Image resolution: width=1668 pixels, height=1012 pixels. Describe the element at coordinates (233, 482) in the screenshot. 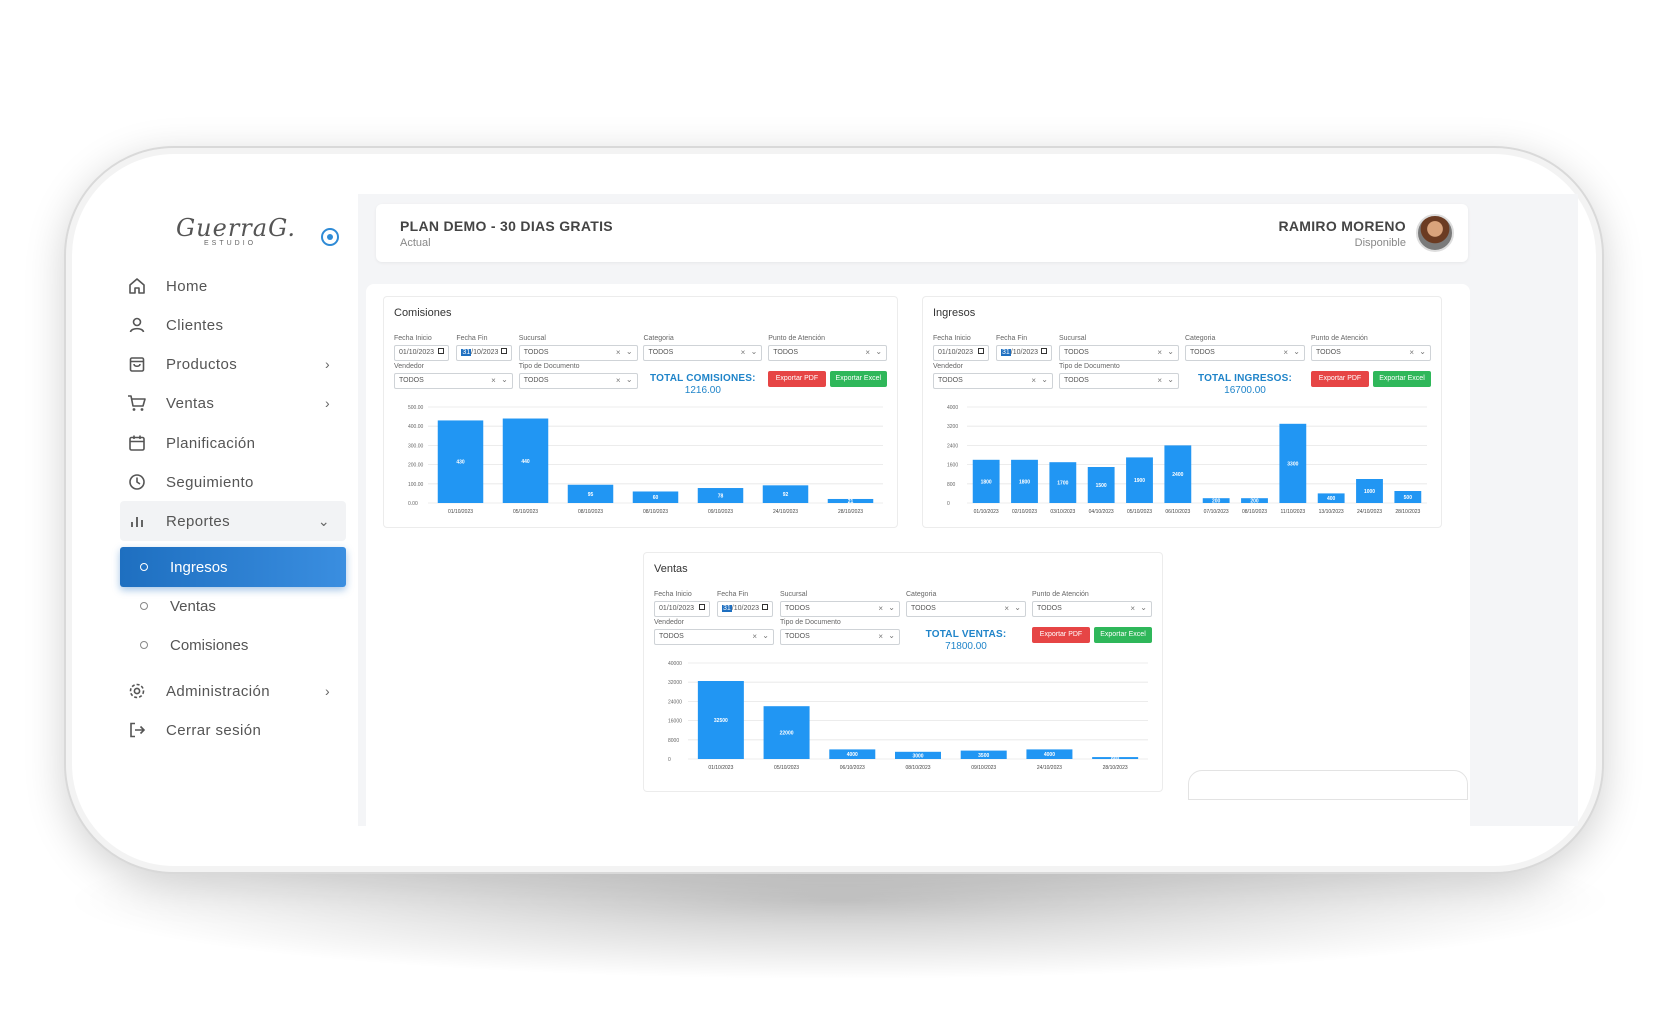

I see `sidebar-item-seguimiento: Seguimiento` at that location.